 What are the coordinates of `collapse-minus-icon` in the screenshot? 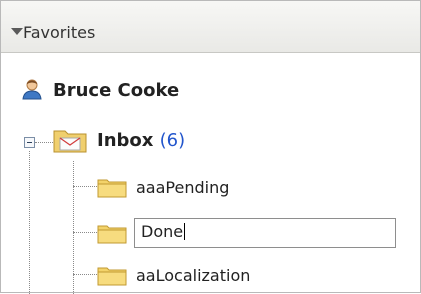 It's located at (29, 142).